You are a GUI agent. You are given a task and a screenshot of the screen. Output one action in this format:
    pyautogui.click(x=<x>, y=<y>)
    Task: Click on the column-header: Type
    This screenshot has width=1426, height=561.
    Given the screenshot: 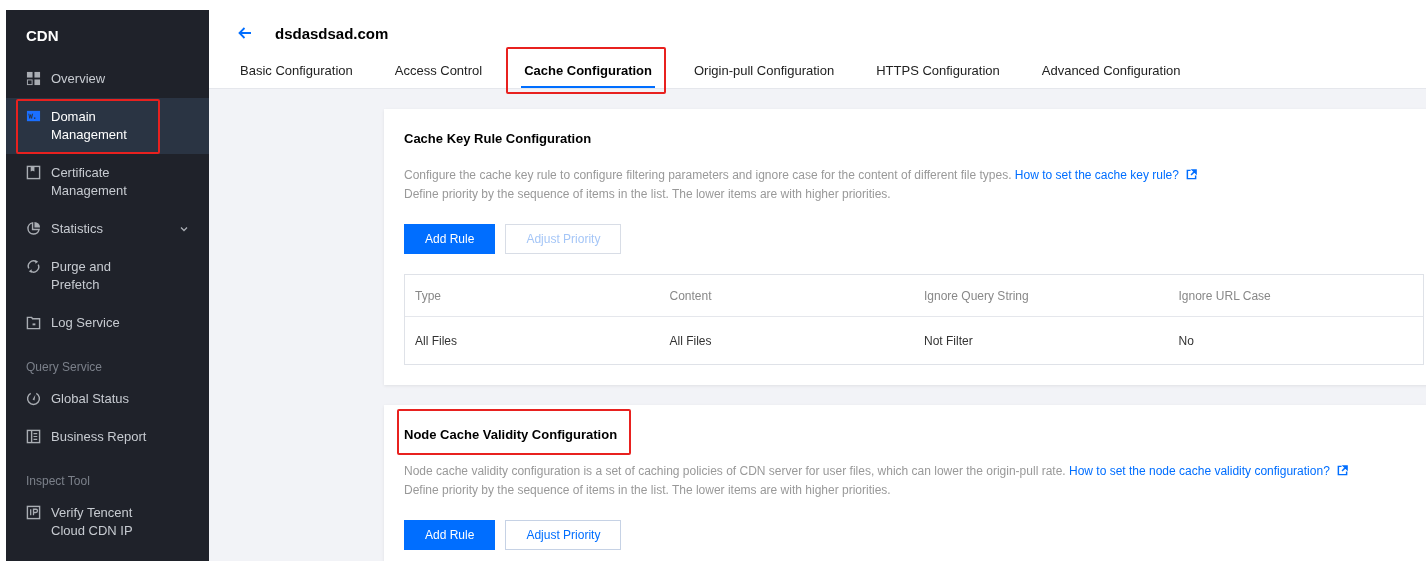 What is the action you would take?
    pyautogui.click(x=428, y=295)
    